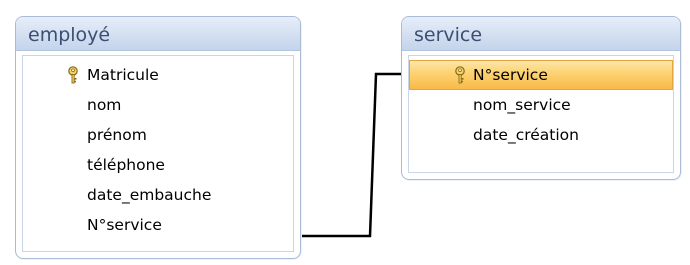  I want to click on table-employe-title: employé, so click(158, 34).